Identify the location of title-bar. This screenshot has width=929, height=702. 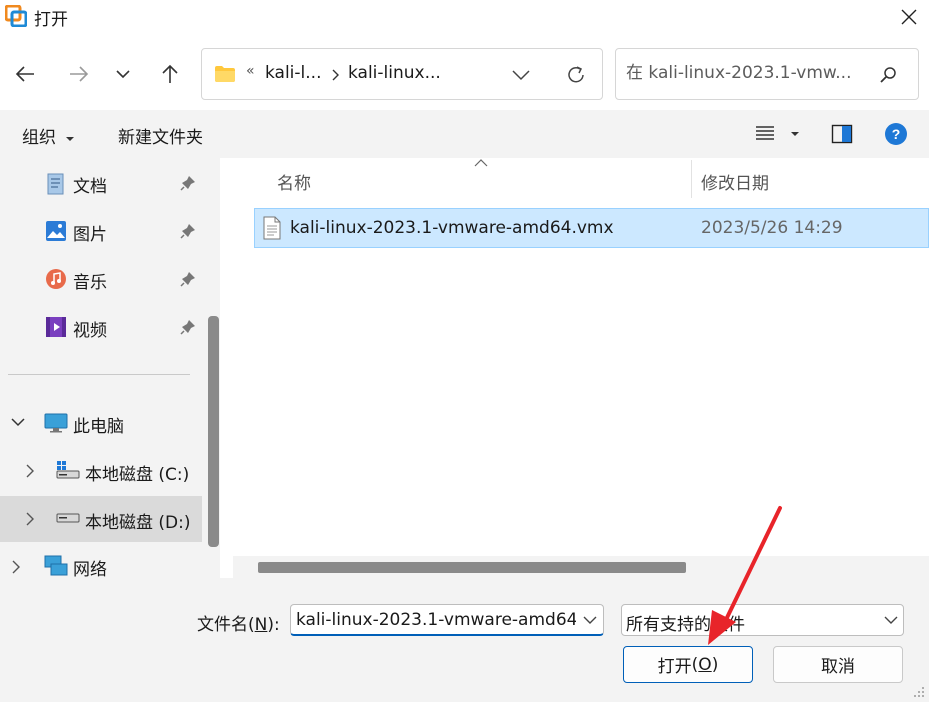
(464, 17).